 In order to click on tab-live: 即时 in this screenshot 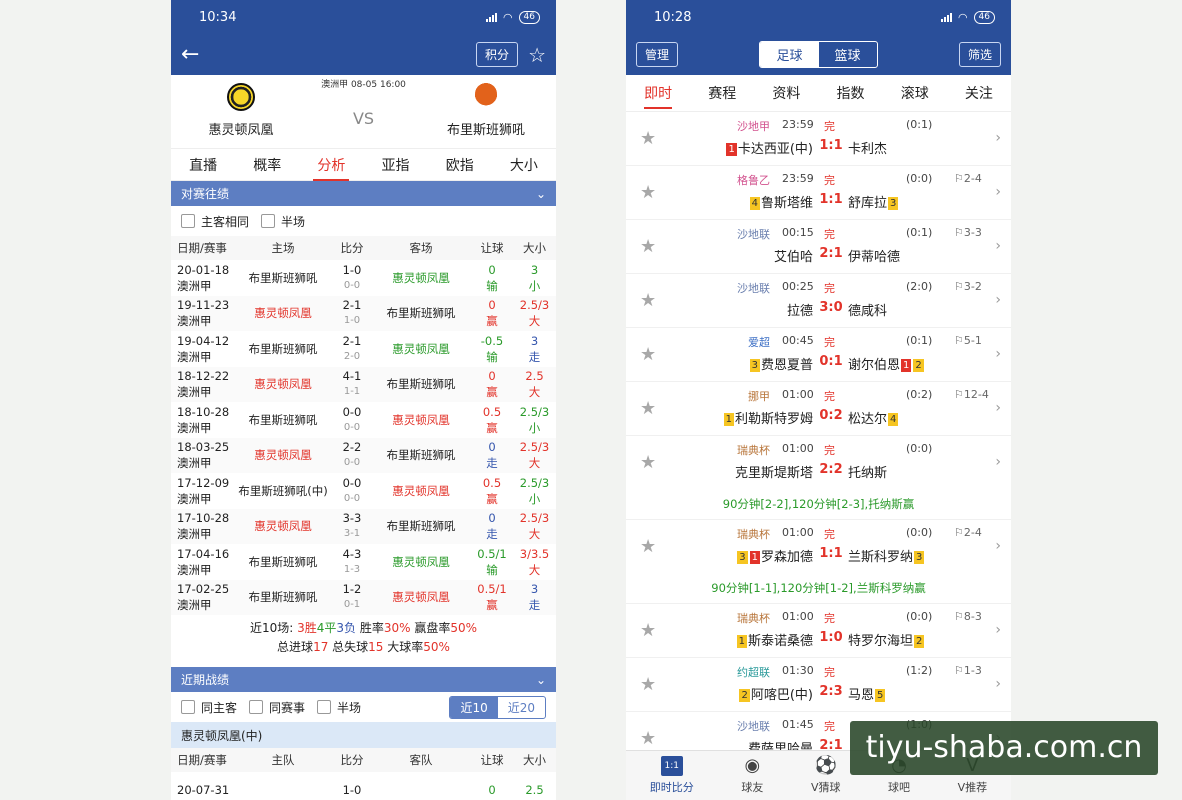, I will do `click(658, 93)`.